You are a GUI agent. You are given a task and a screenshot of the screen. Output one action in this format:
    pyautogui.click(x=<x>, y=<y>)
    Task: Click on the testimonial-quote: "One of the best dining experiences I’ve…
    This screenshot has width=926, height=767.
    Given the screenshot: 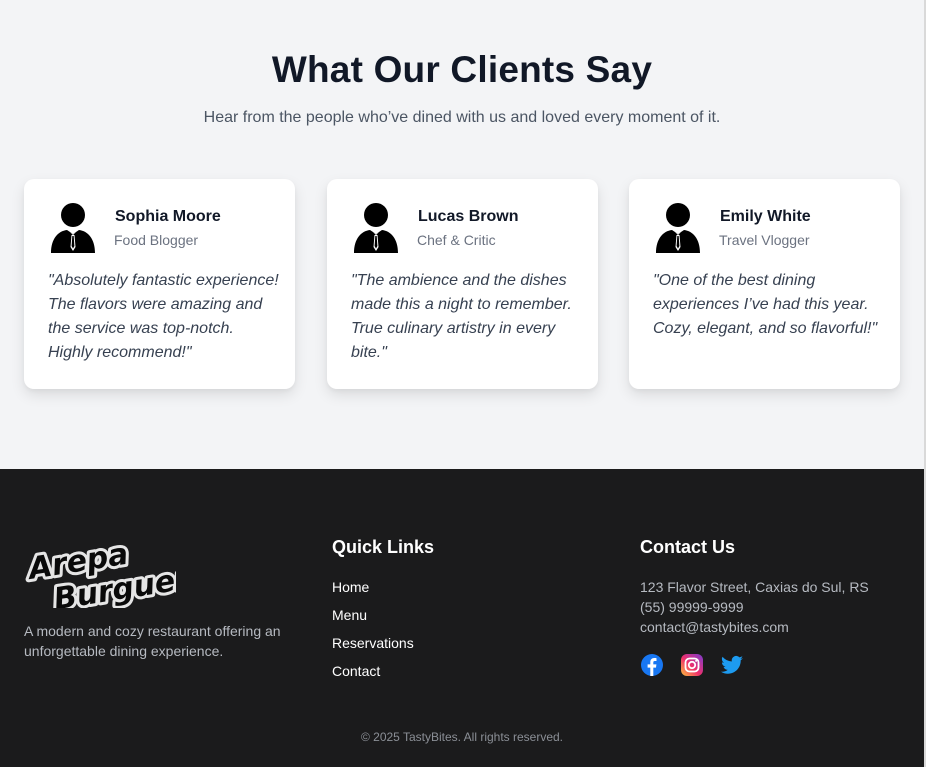 What is the action you would take?
    pyautogui.click(x=765, y=304)
    